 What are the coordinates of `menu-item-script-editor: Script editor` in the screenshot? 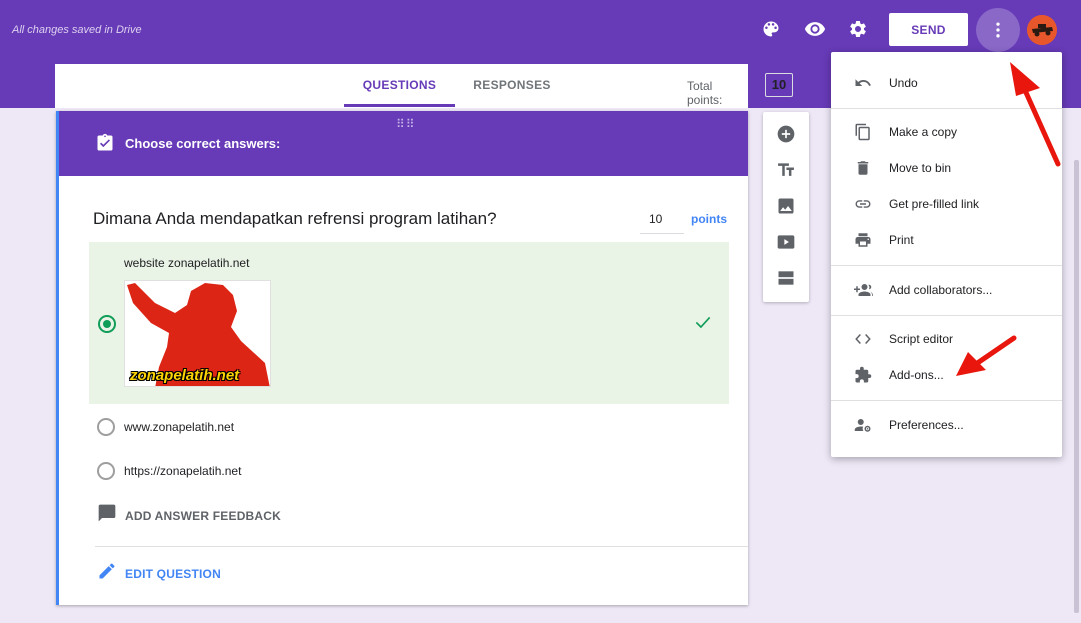 It's located at (946, 339).